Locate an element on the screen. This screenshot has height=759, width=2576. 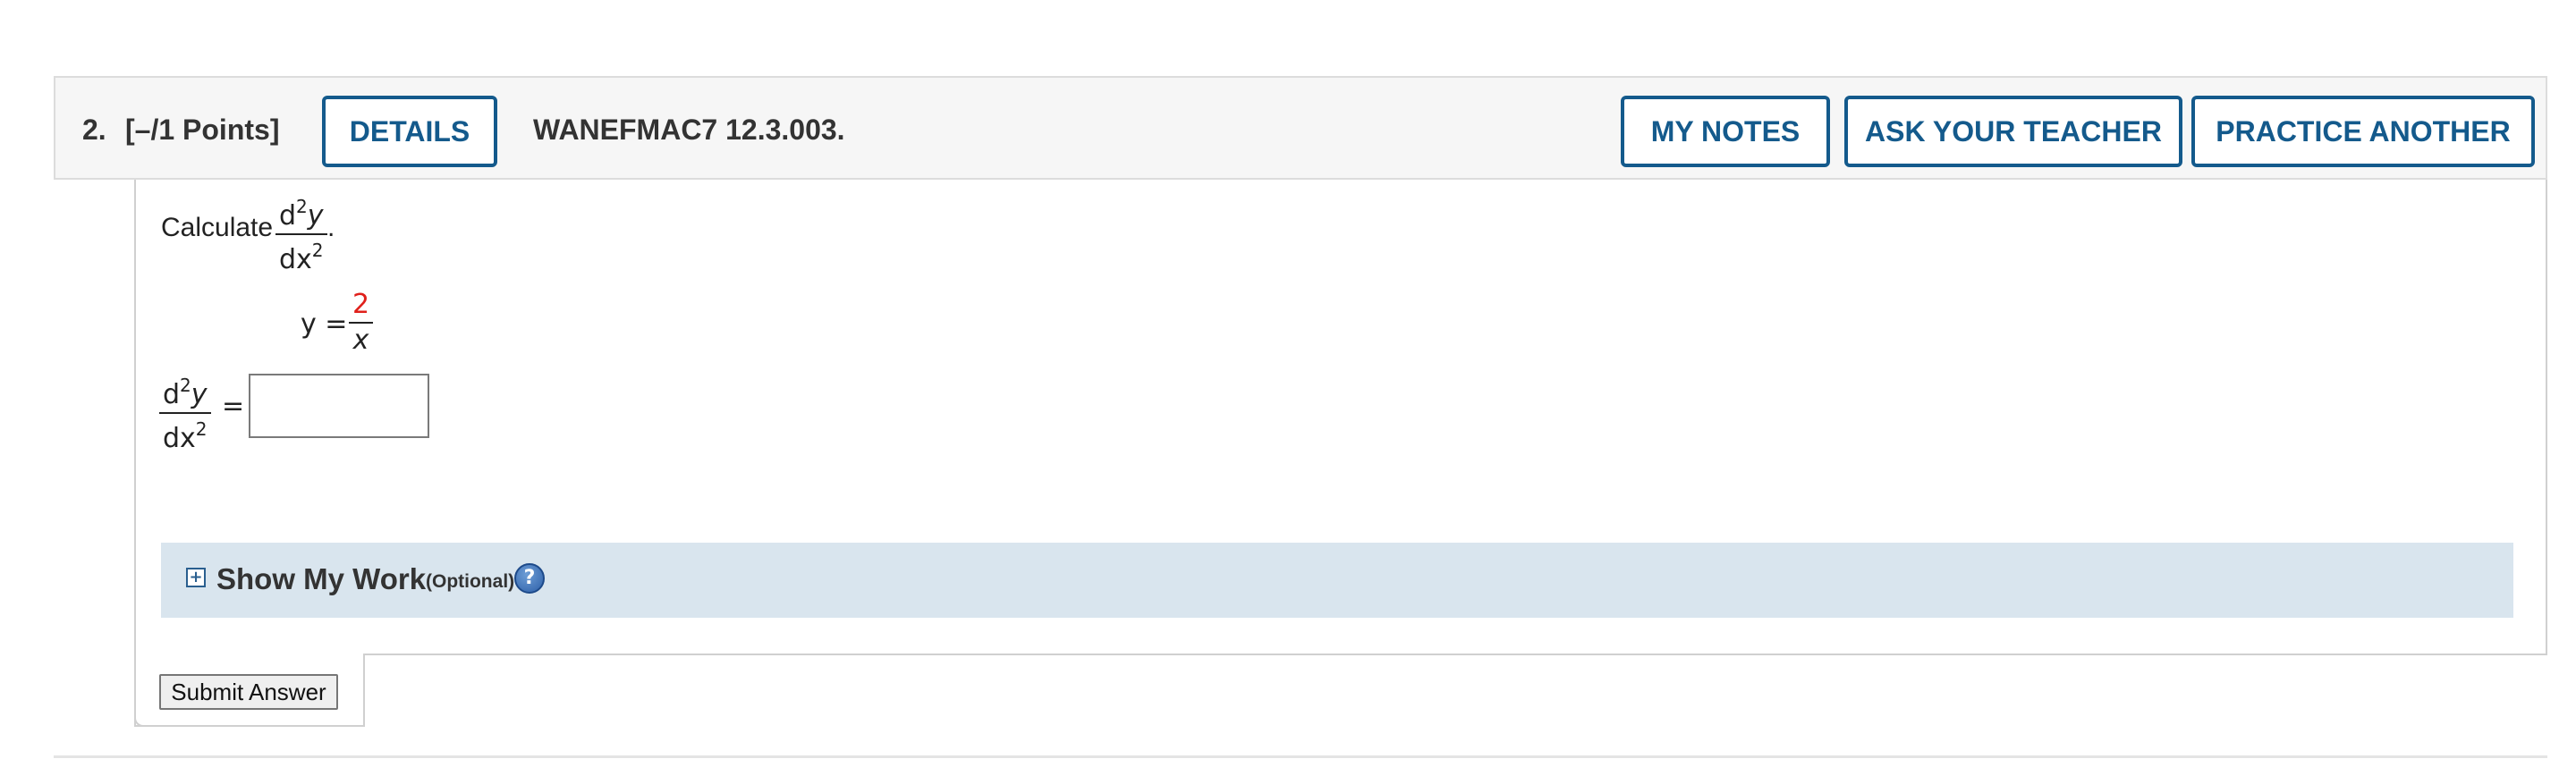
answer-input is located at coordinates (339, 406).